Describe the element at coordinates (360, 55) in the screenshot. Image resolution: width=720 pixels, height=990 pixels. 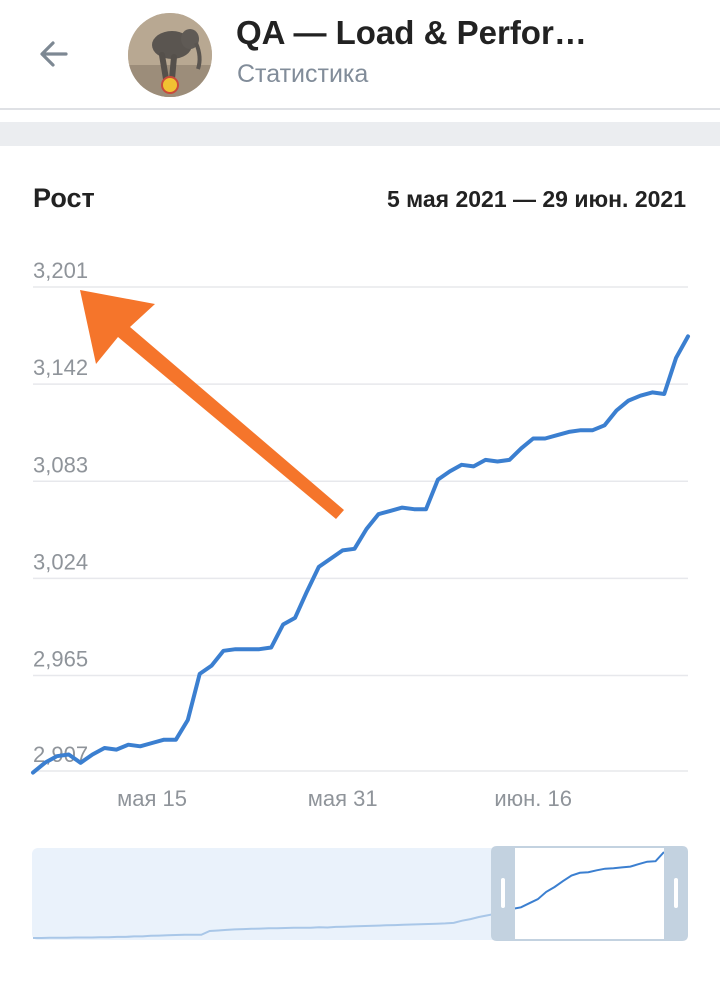
I see `app-header: QA — Load & Performance Статистика` at that location.